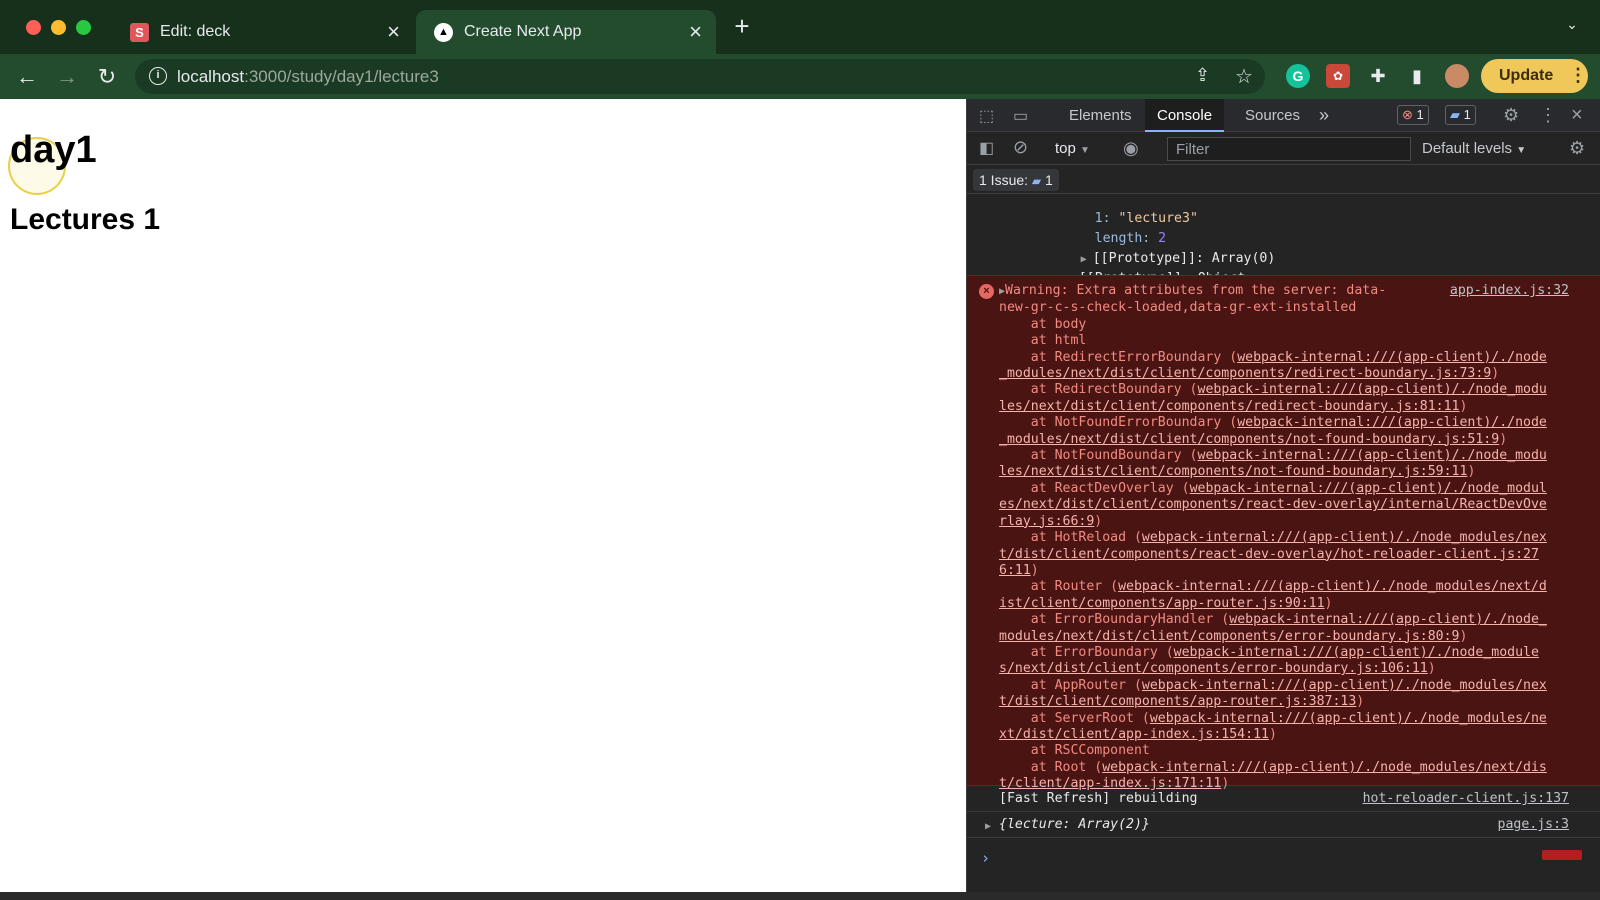 The image size is (1600, 900). I want to click on console-log-row: ▶ {lecture: Array(2)} page.js:3, so click(1283, 825).